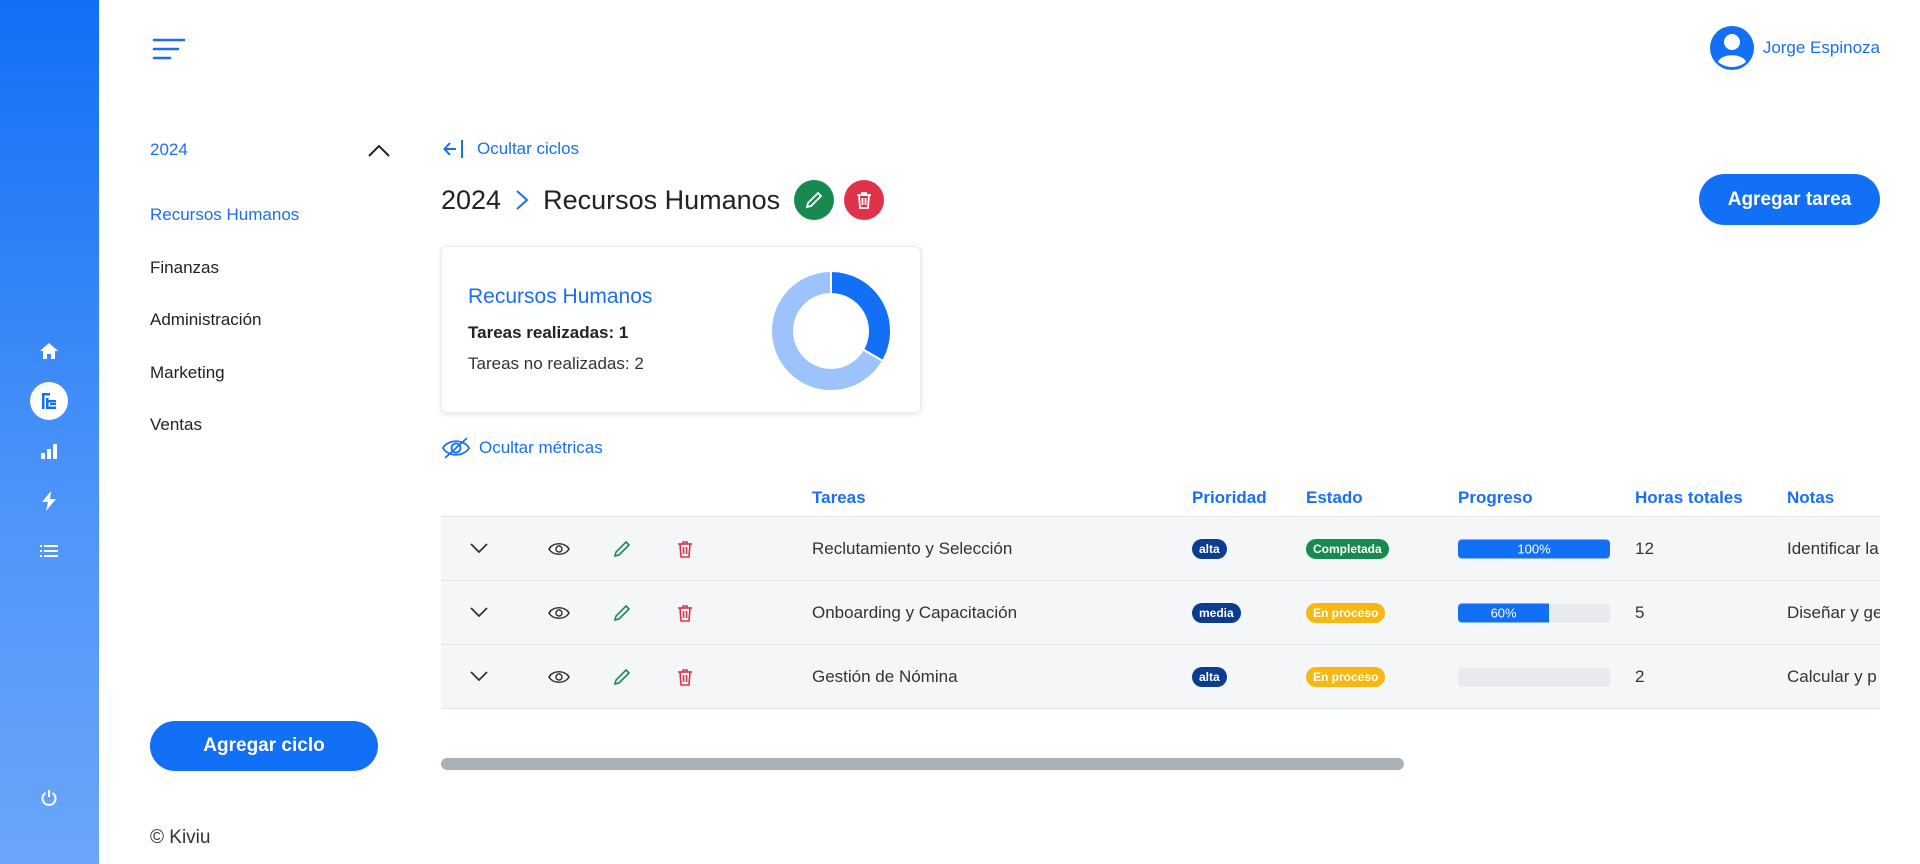 Image resolution: width=1920 pixels, height=864 pixels. What do you see at coordinates (270, 150) in the screenshot?
I see `cycle-year-toggle: 2024` at bounding box center [270, 150].